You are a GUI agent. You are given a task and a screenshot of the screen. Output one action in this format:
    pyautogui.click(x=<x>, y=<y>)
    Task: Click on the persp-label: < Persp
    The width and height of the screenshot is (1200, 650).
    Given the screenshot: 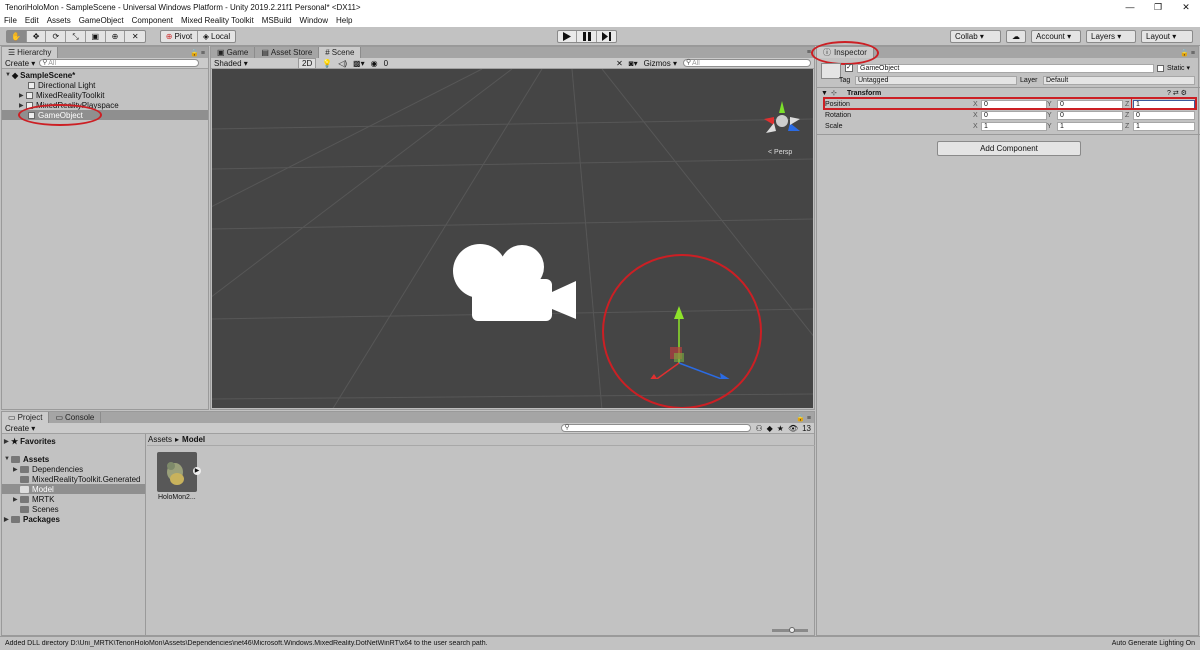 What is the action you would take?
    pyautogui.click(x=780, y=152)
    